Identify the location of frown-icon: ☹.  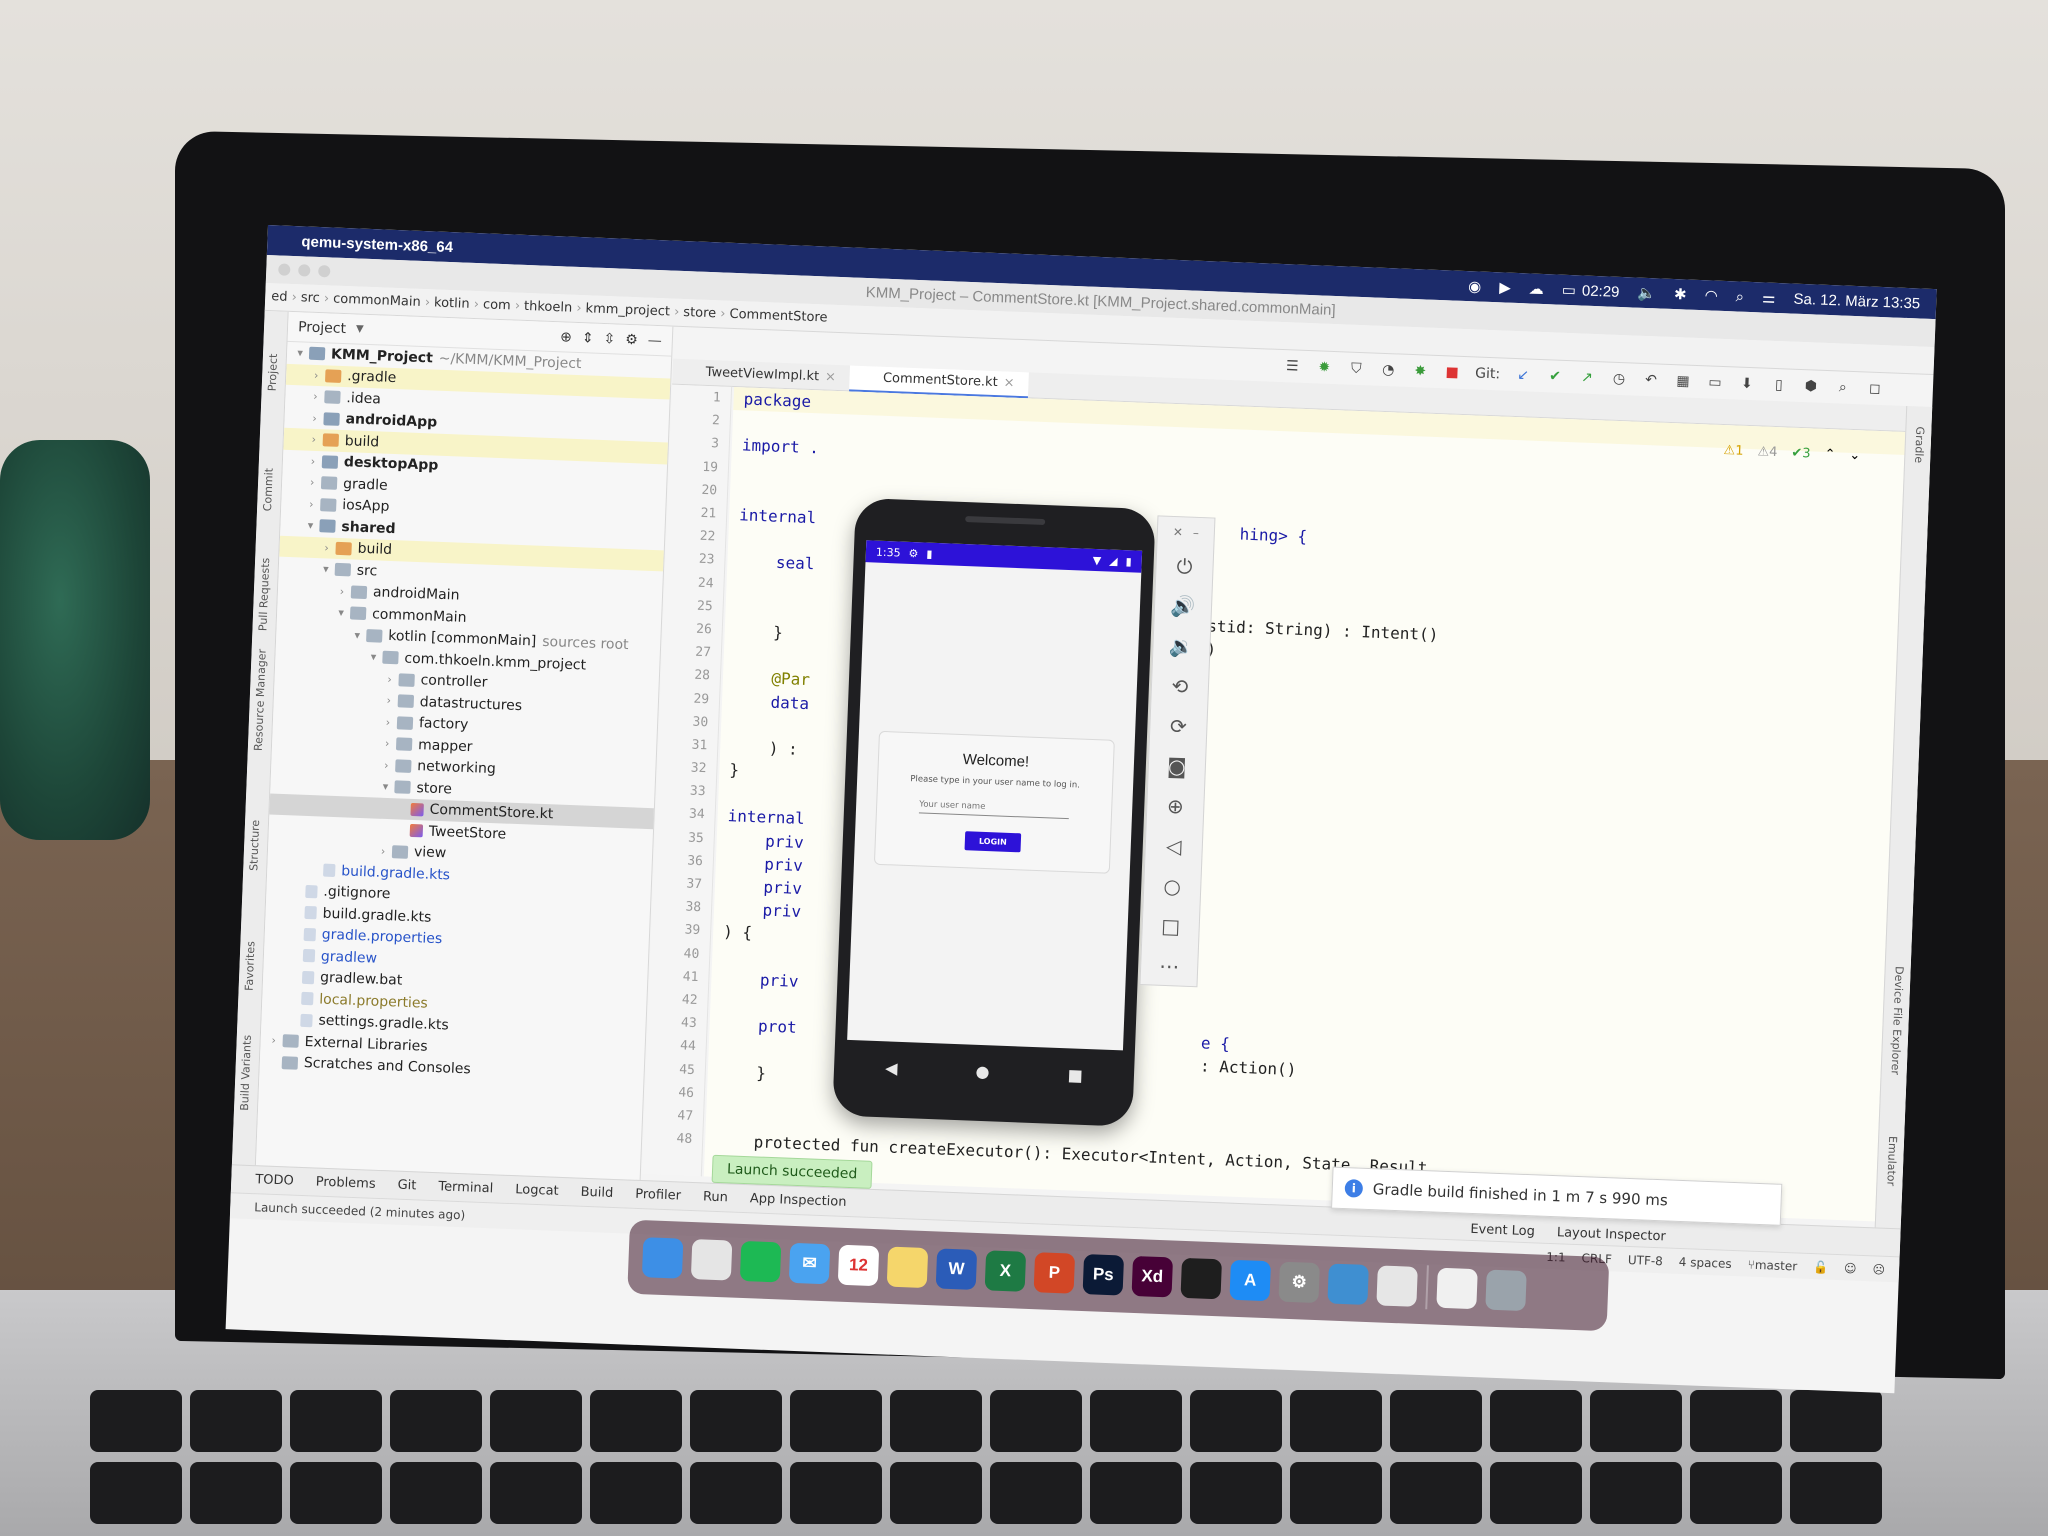
(1878, 1269).